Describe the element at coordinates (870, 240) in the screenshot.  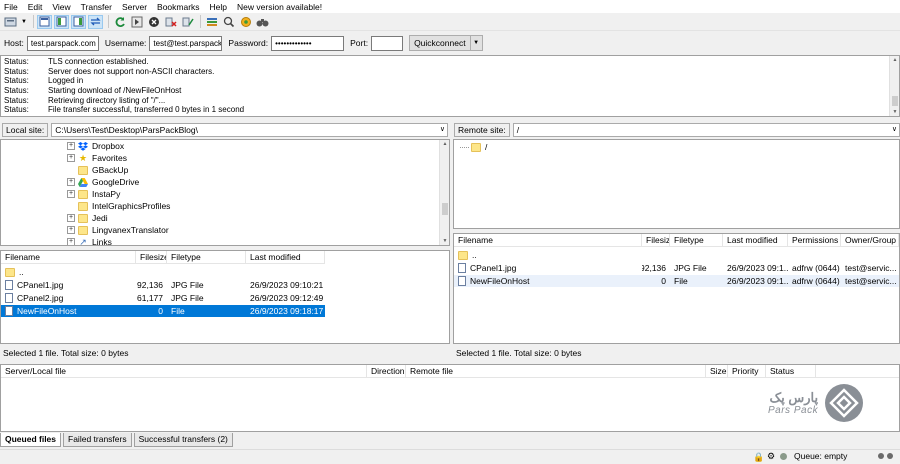
I see `col-owner-group: Owner/Group` at that location.